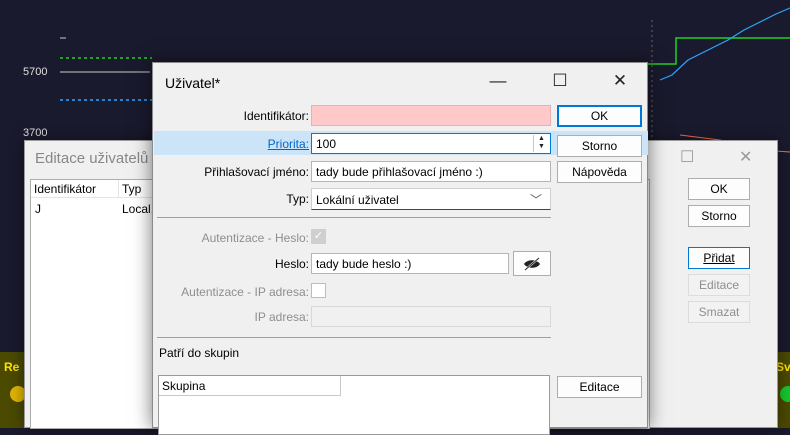  I want to click on type-select-value: Lokální uživatel, so click(357, 200).